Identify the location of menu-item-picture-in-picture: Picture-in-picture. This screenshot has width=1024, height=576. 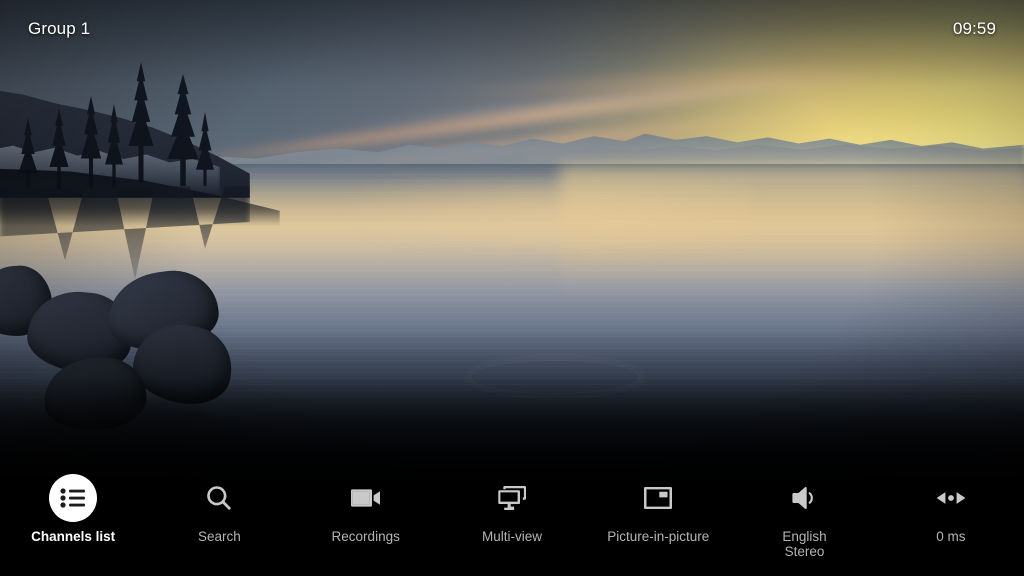
(658, 505).